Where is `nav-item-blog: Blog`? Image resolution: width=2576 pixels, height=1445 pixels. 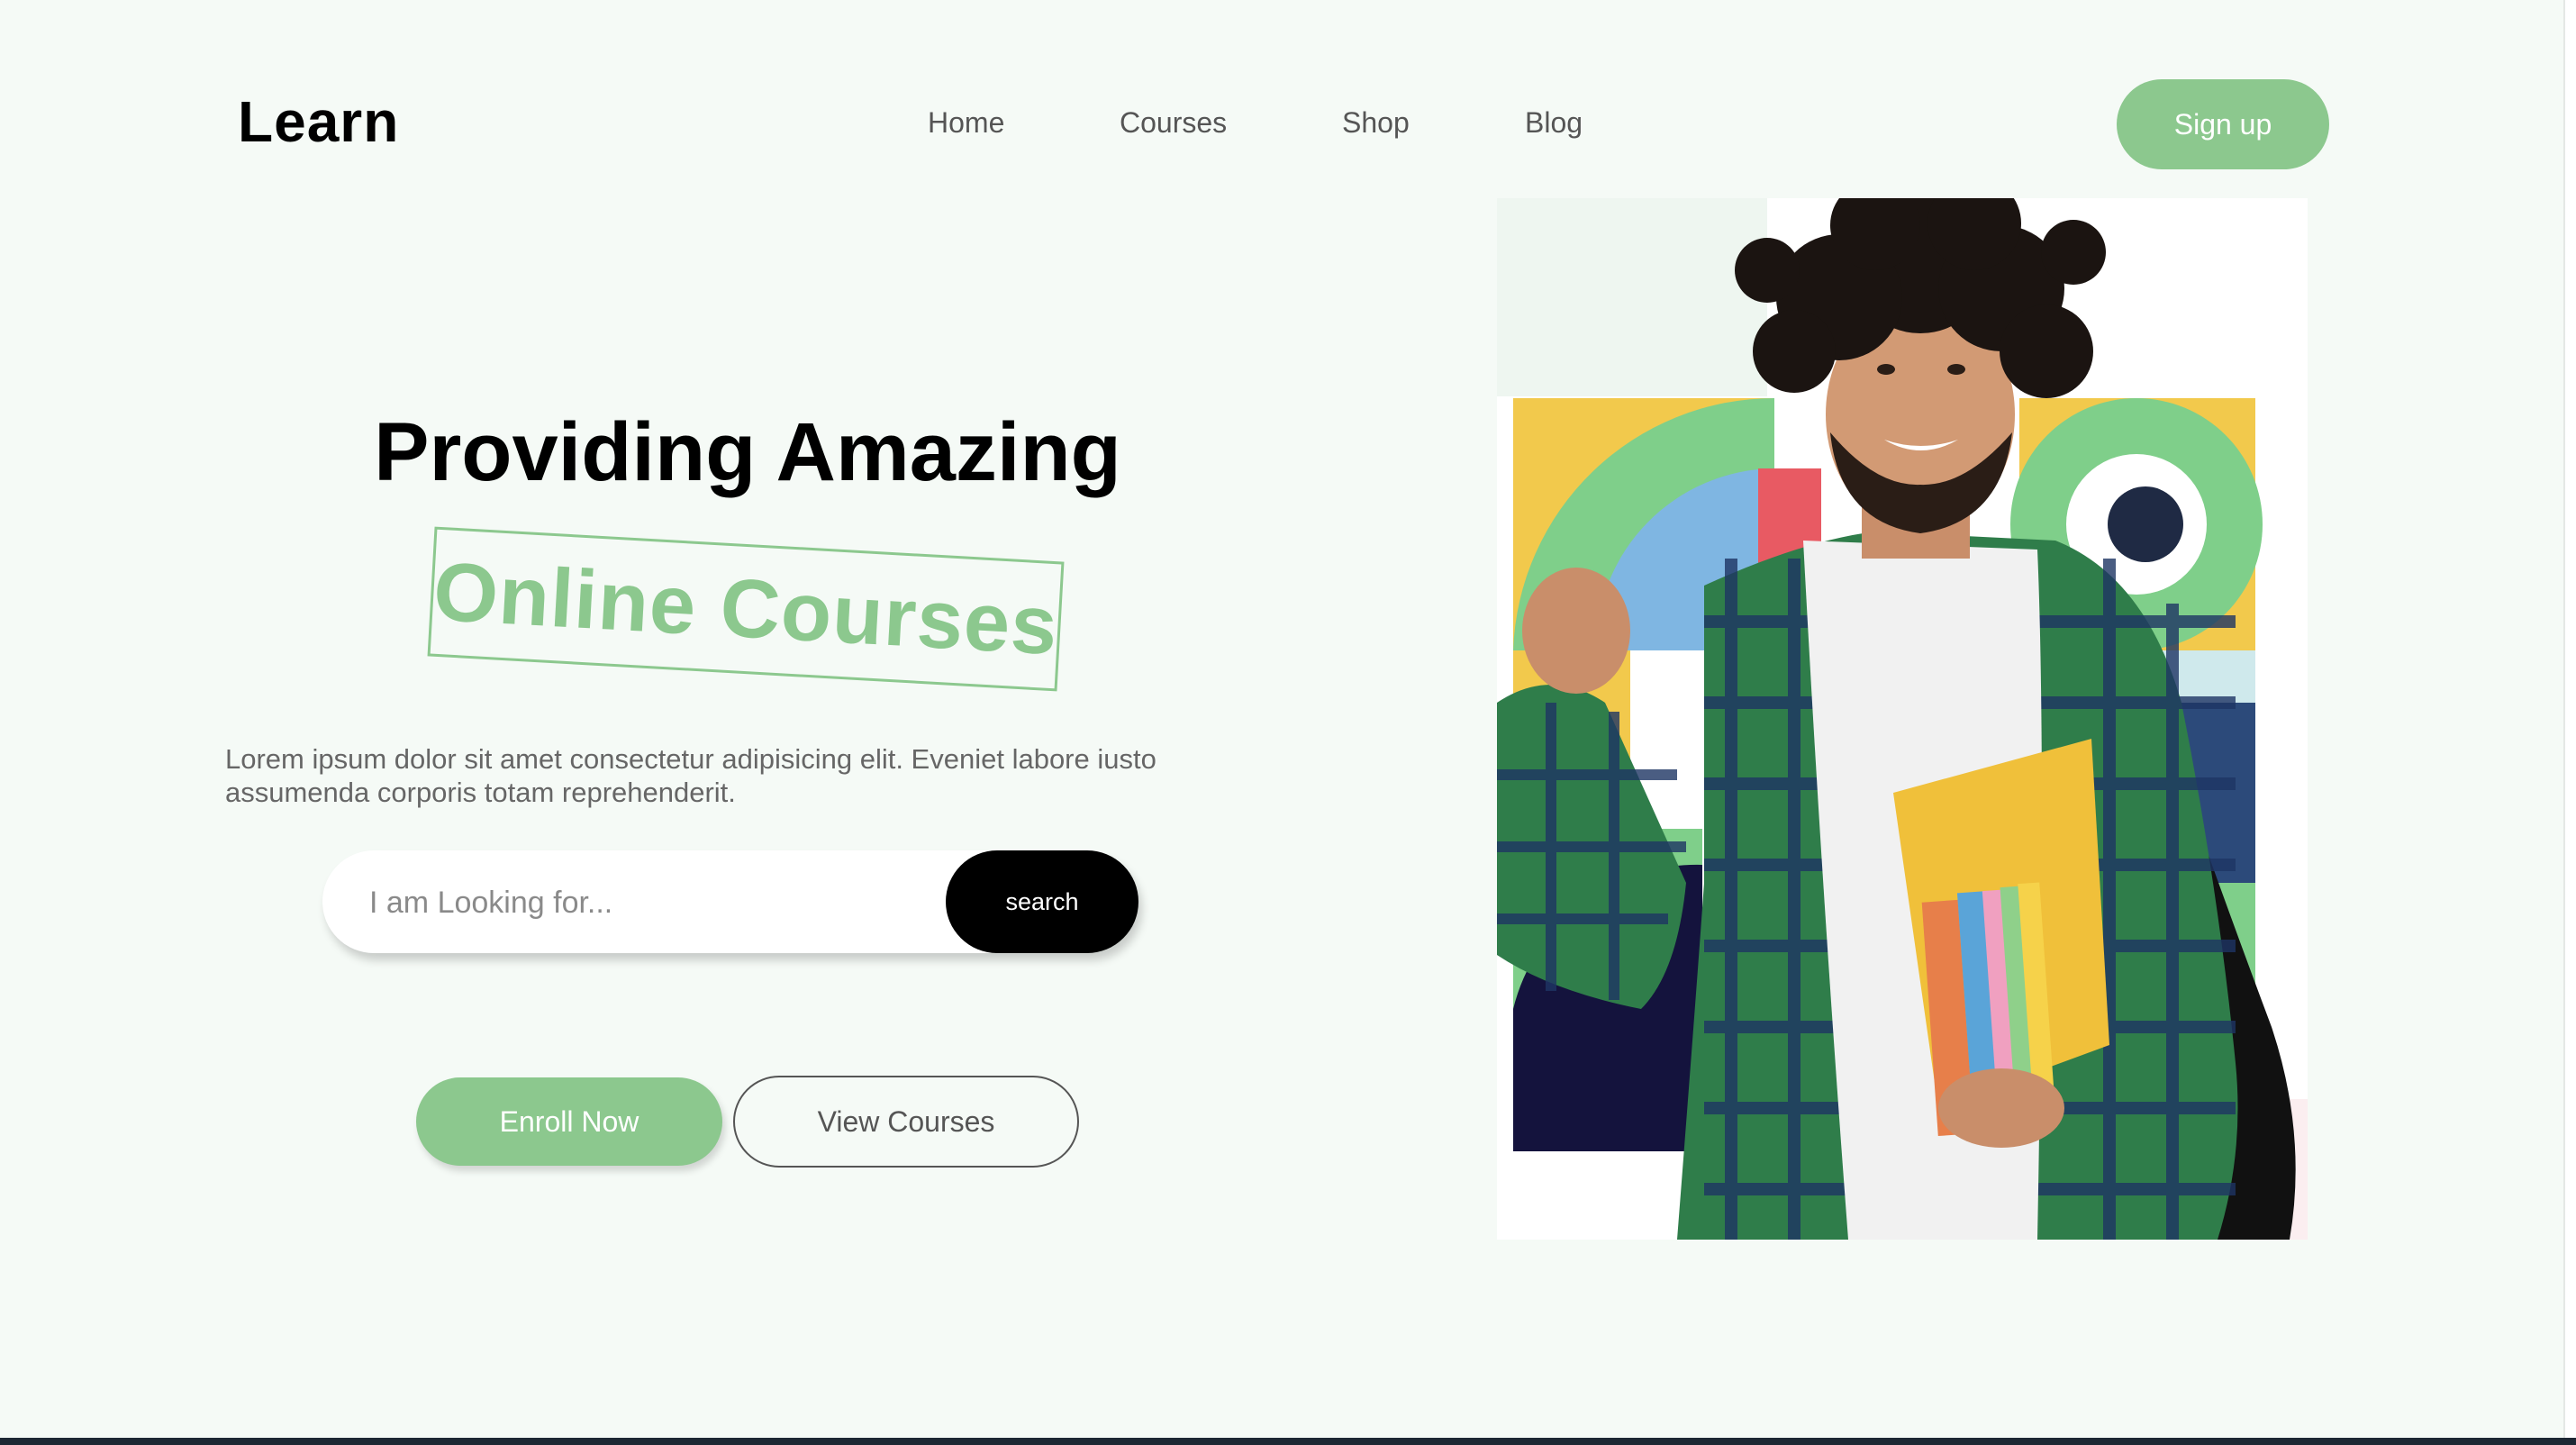 nav-item-blog: Blog is located at coordinates (1554, 123).